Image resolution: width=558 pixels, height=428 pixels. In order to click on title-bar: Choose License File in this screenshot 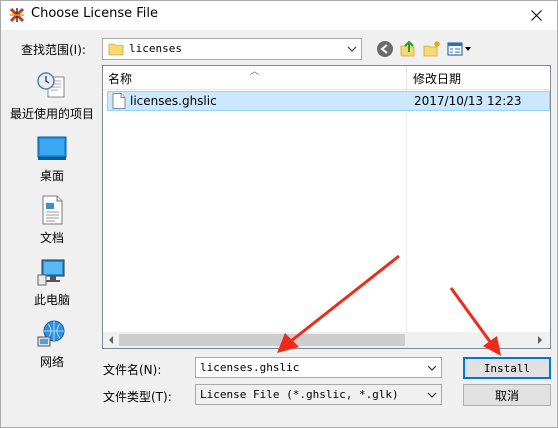, I will do `click(279, 15)`.